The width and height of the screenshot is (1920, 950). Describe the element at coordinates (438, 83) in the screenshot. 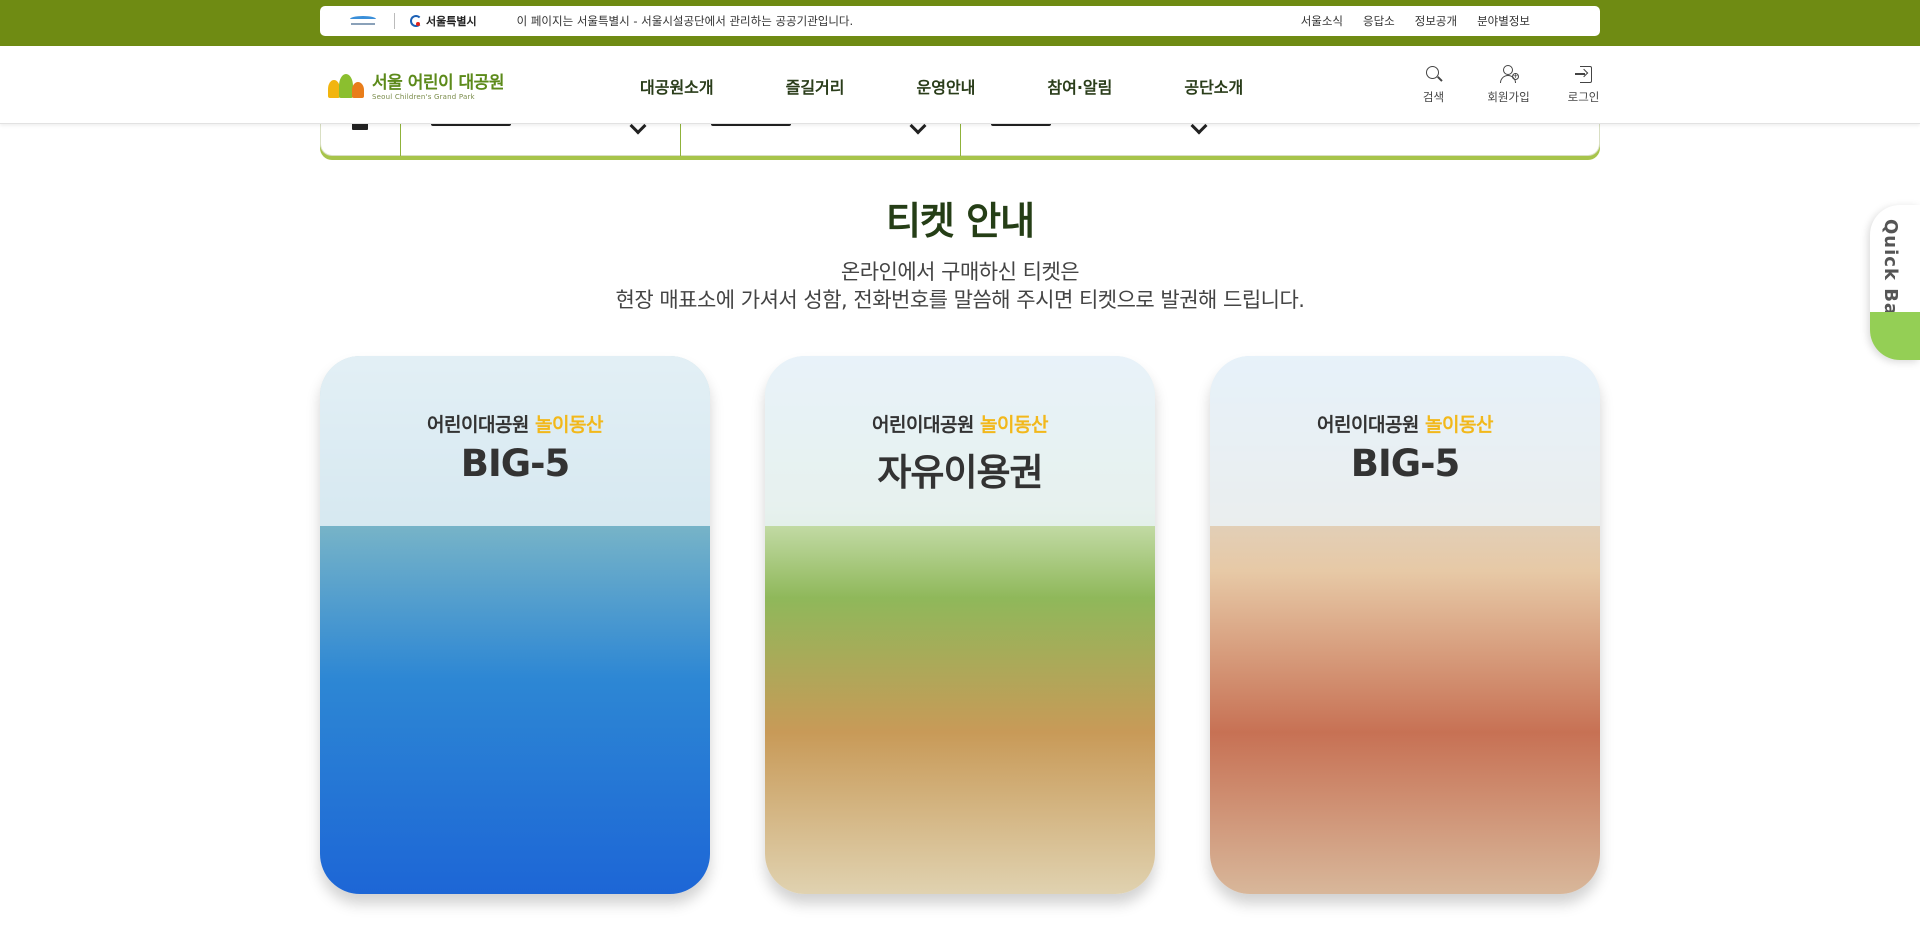

I see `logo-title: 서울 어린이 대공원` at that location.